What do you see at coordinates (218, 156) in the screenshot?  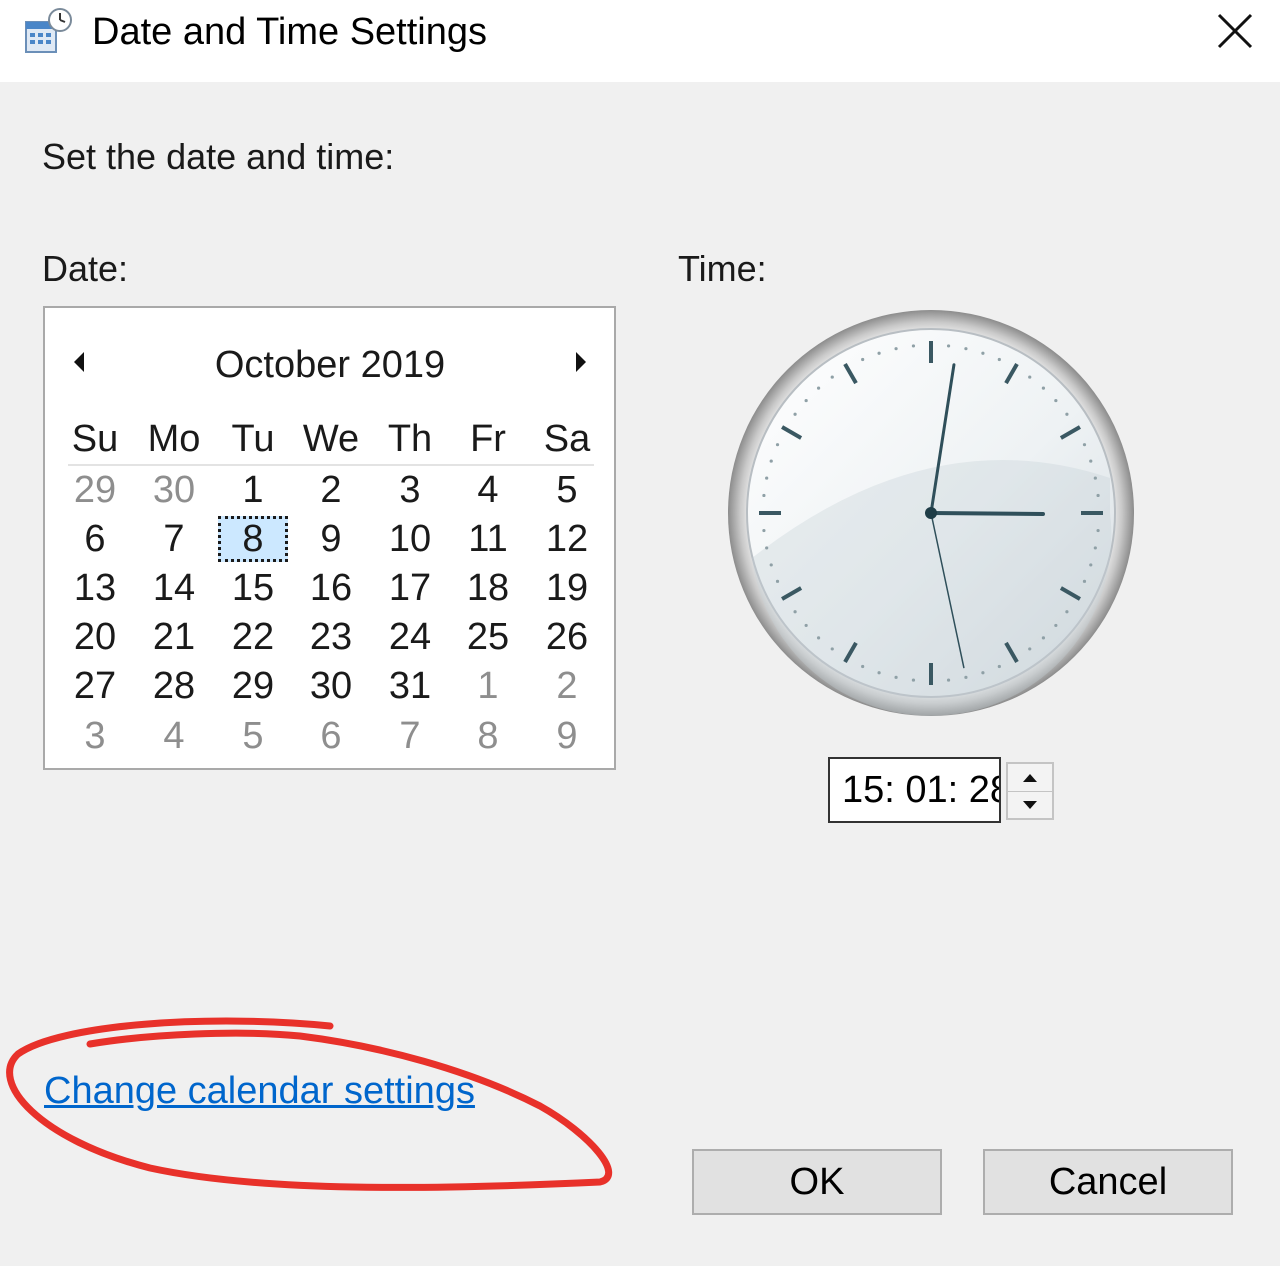 I see `dialog-heading: Set the date and time:` at bounding box center [218, 156].